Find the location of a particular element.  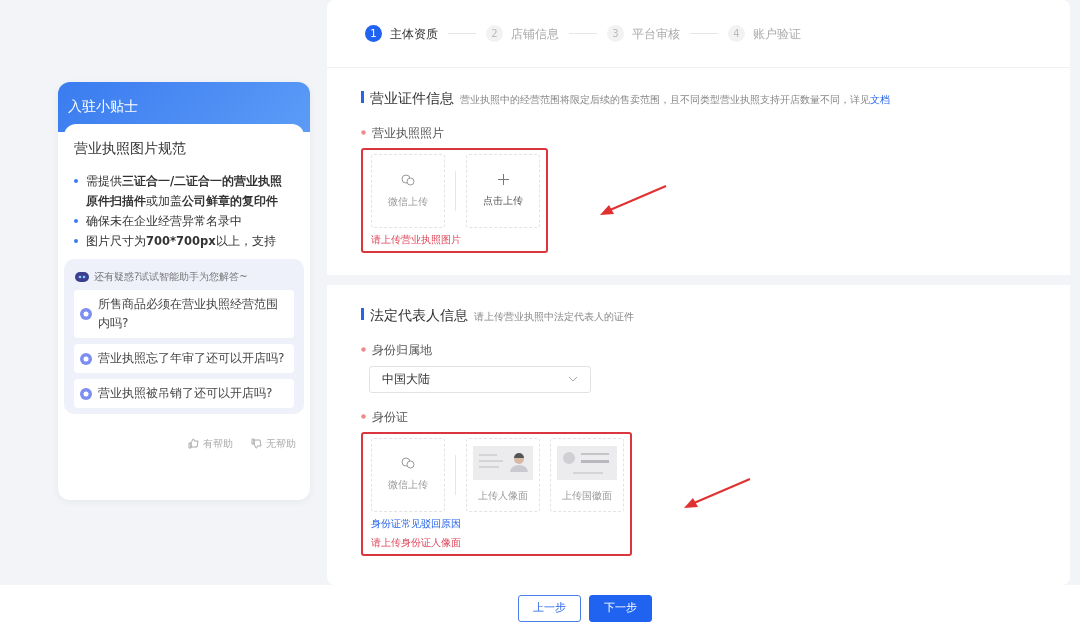

error-message: 请上传营业执照图片 is located at coordinates (416, 240).